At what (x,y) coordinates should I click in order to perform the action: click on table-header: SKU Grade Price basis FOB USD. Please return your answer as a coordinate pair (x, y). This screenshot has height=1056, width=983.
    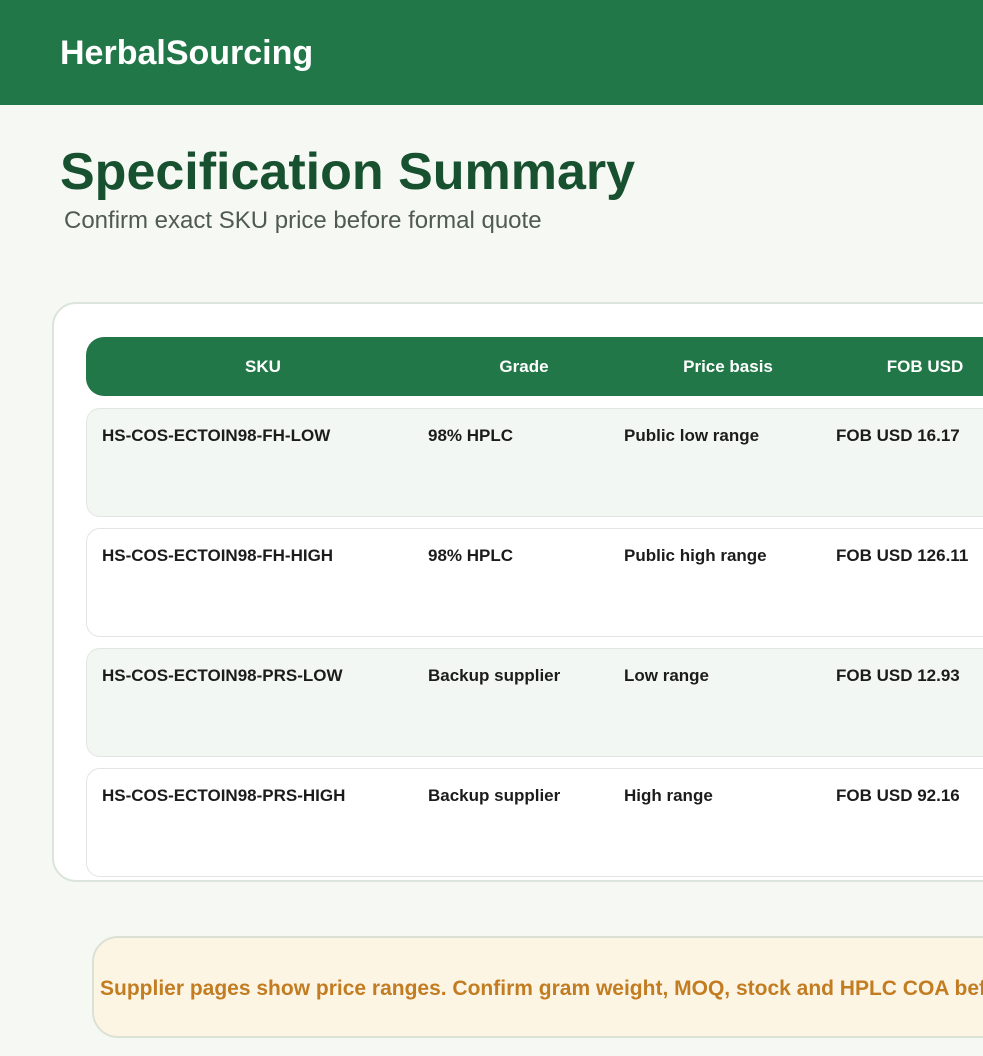
    Looking at the image, I should click on (534, 366).